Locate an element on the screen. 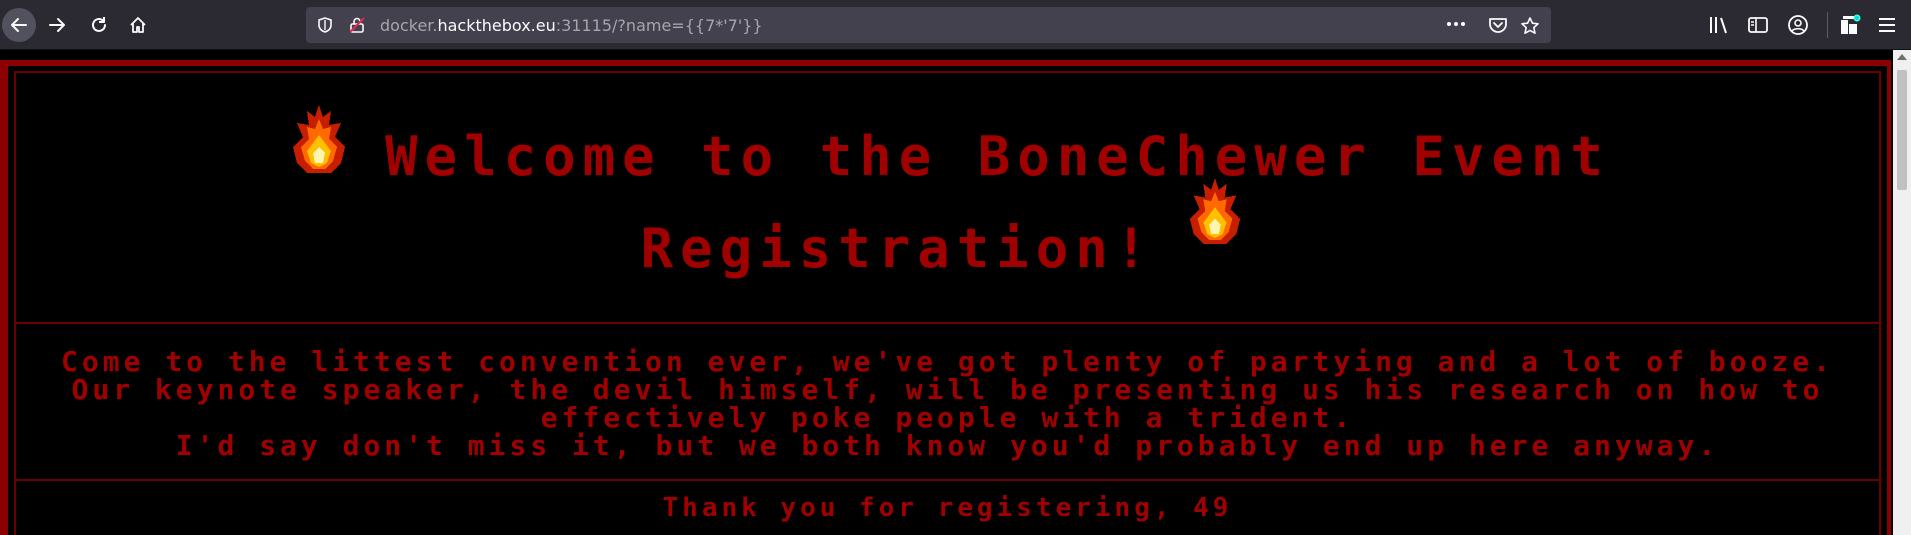  home-icon is located at coordinates (138, 25).